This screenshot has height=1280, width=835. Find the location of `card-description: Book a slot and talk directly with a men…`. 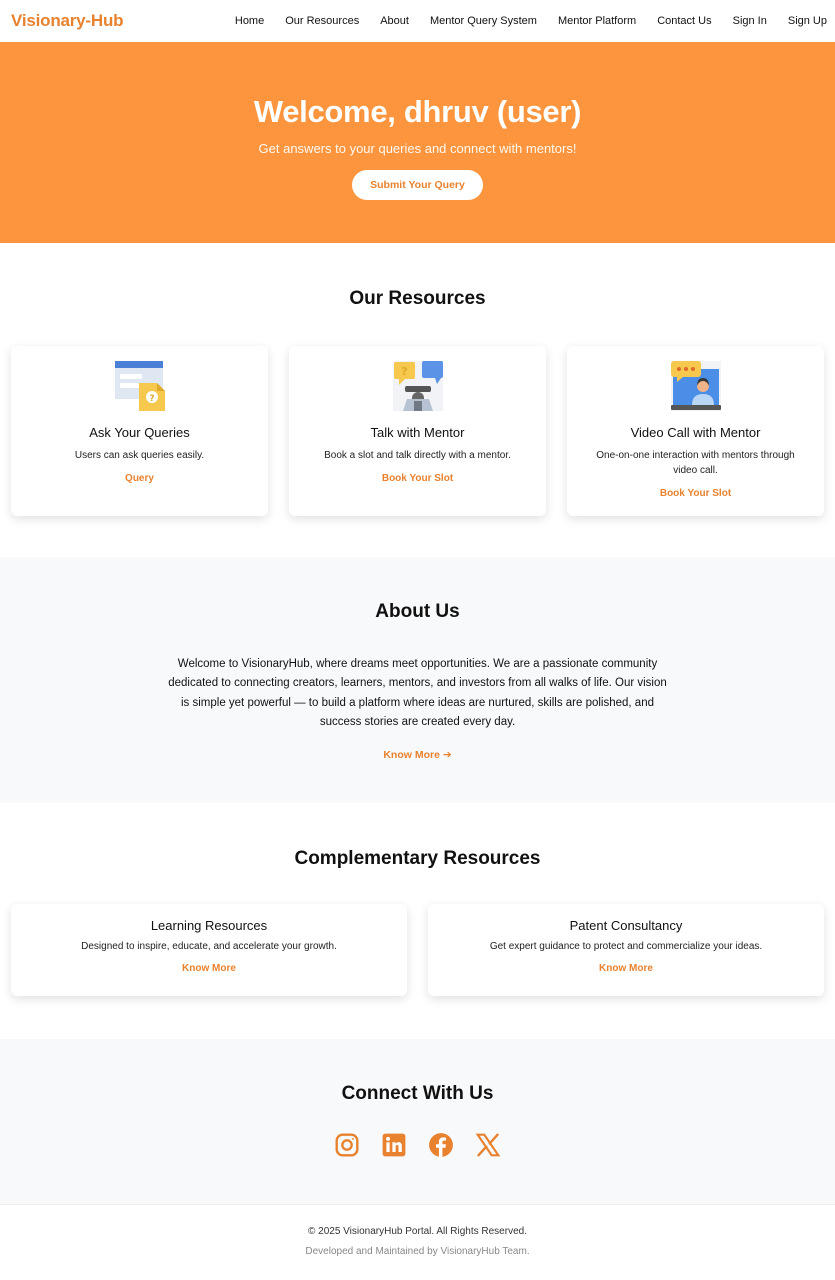

card-description: Book a slot and talk directly with a men… is located at coordinates (417, 455).